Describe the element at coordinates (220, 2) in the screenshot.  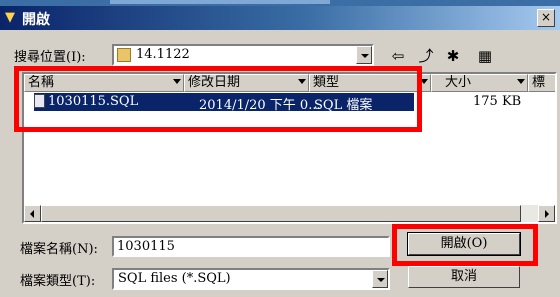
I see `background-text-fragment` at that location.